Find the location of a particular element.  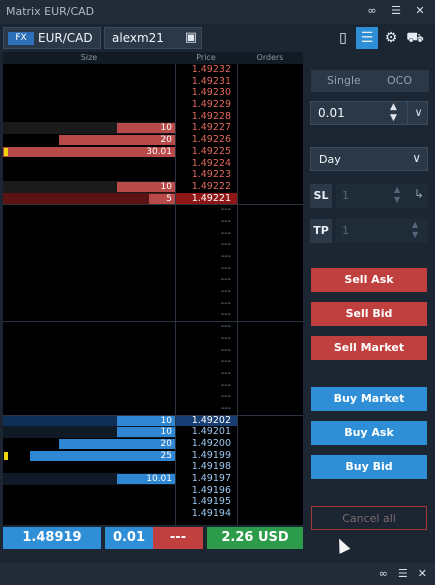

price-cell: 1.49231 is located at coordinates (206, 82).